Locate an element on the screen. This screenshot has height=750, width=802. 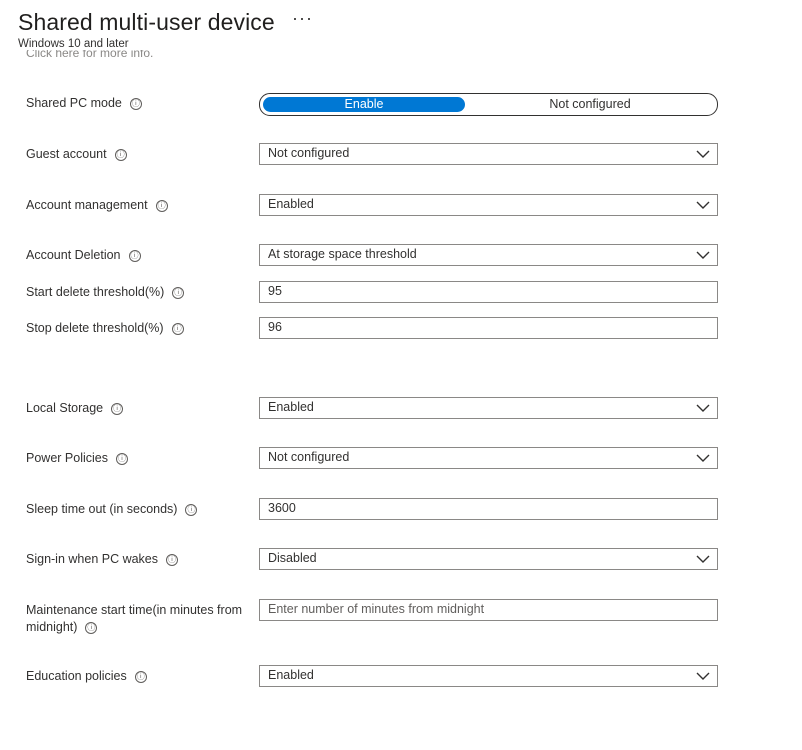
account-deletion-label: Account Deletion ⓘ is located at coordinates (83, 255).